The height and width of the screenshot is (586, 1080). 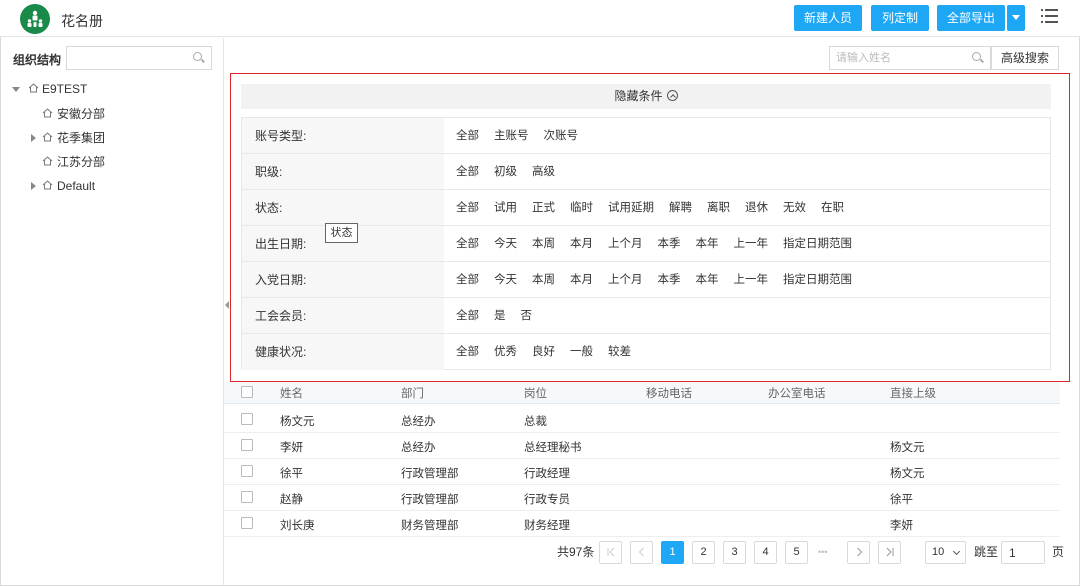 What do you see at coordinates (610, 552) in the screenshot?
I see `first-page-button` at bounding box center [610, 552].